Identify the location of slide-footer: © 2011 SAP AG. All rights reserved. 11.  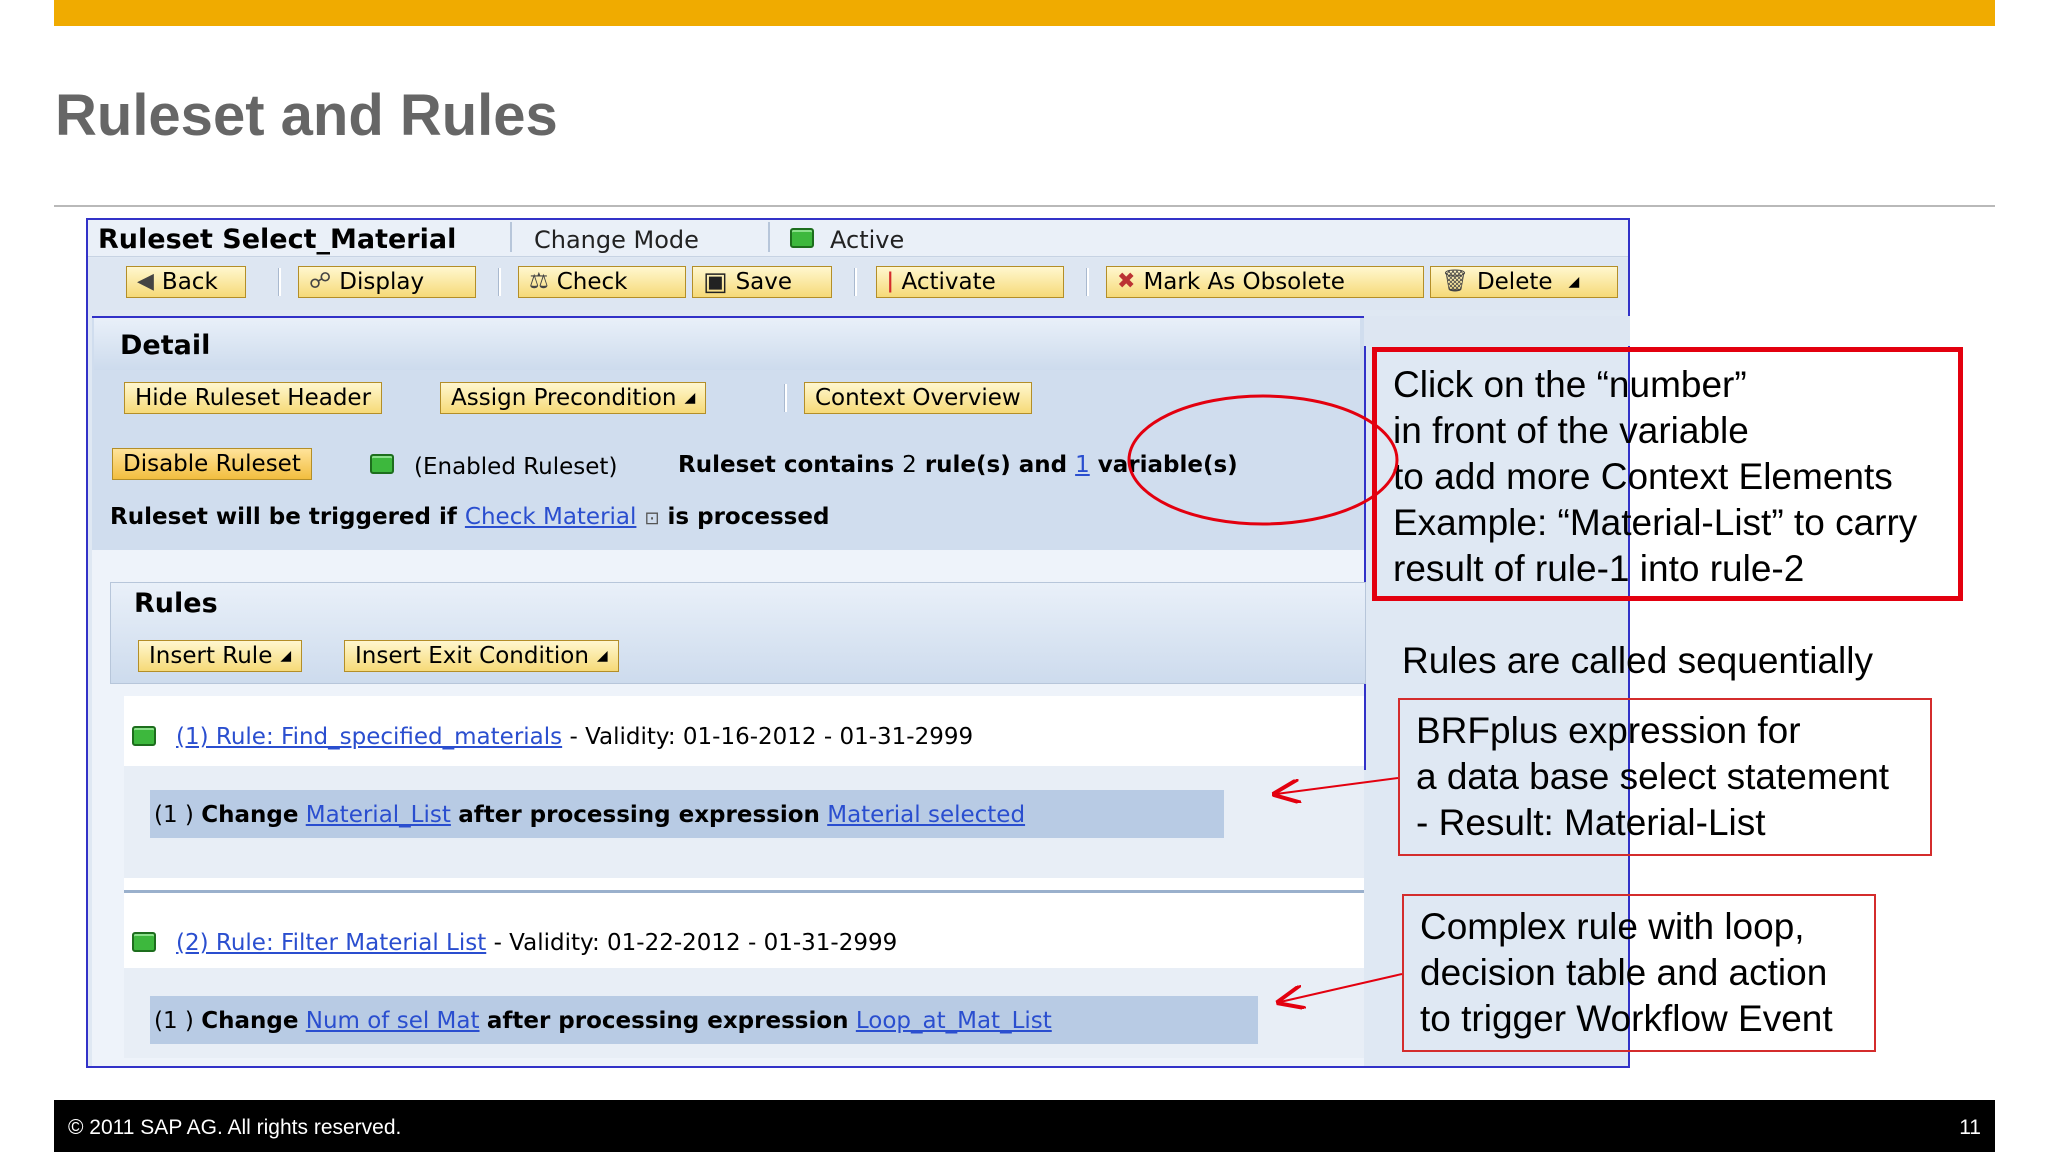
(1024, 1126).